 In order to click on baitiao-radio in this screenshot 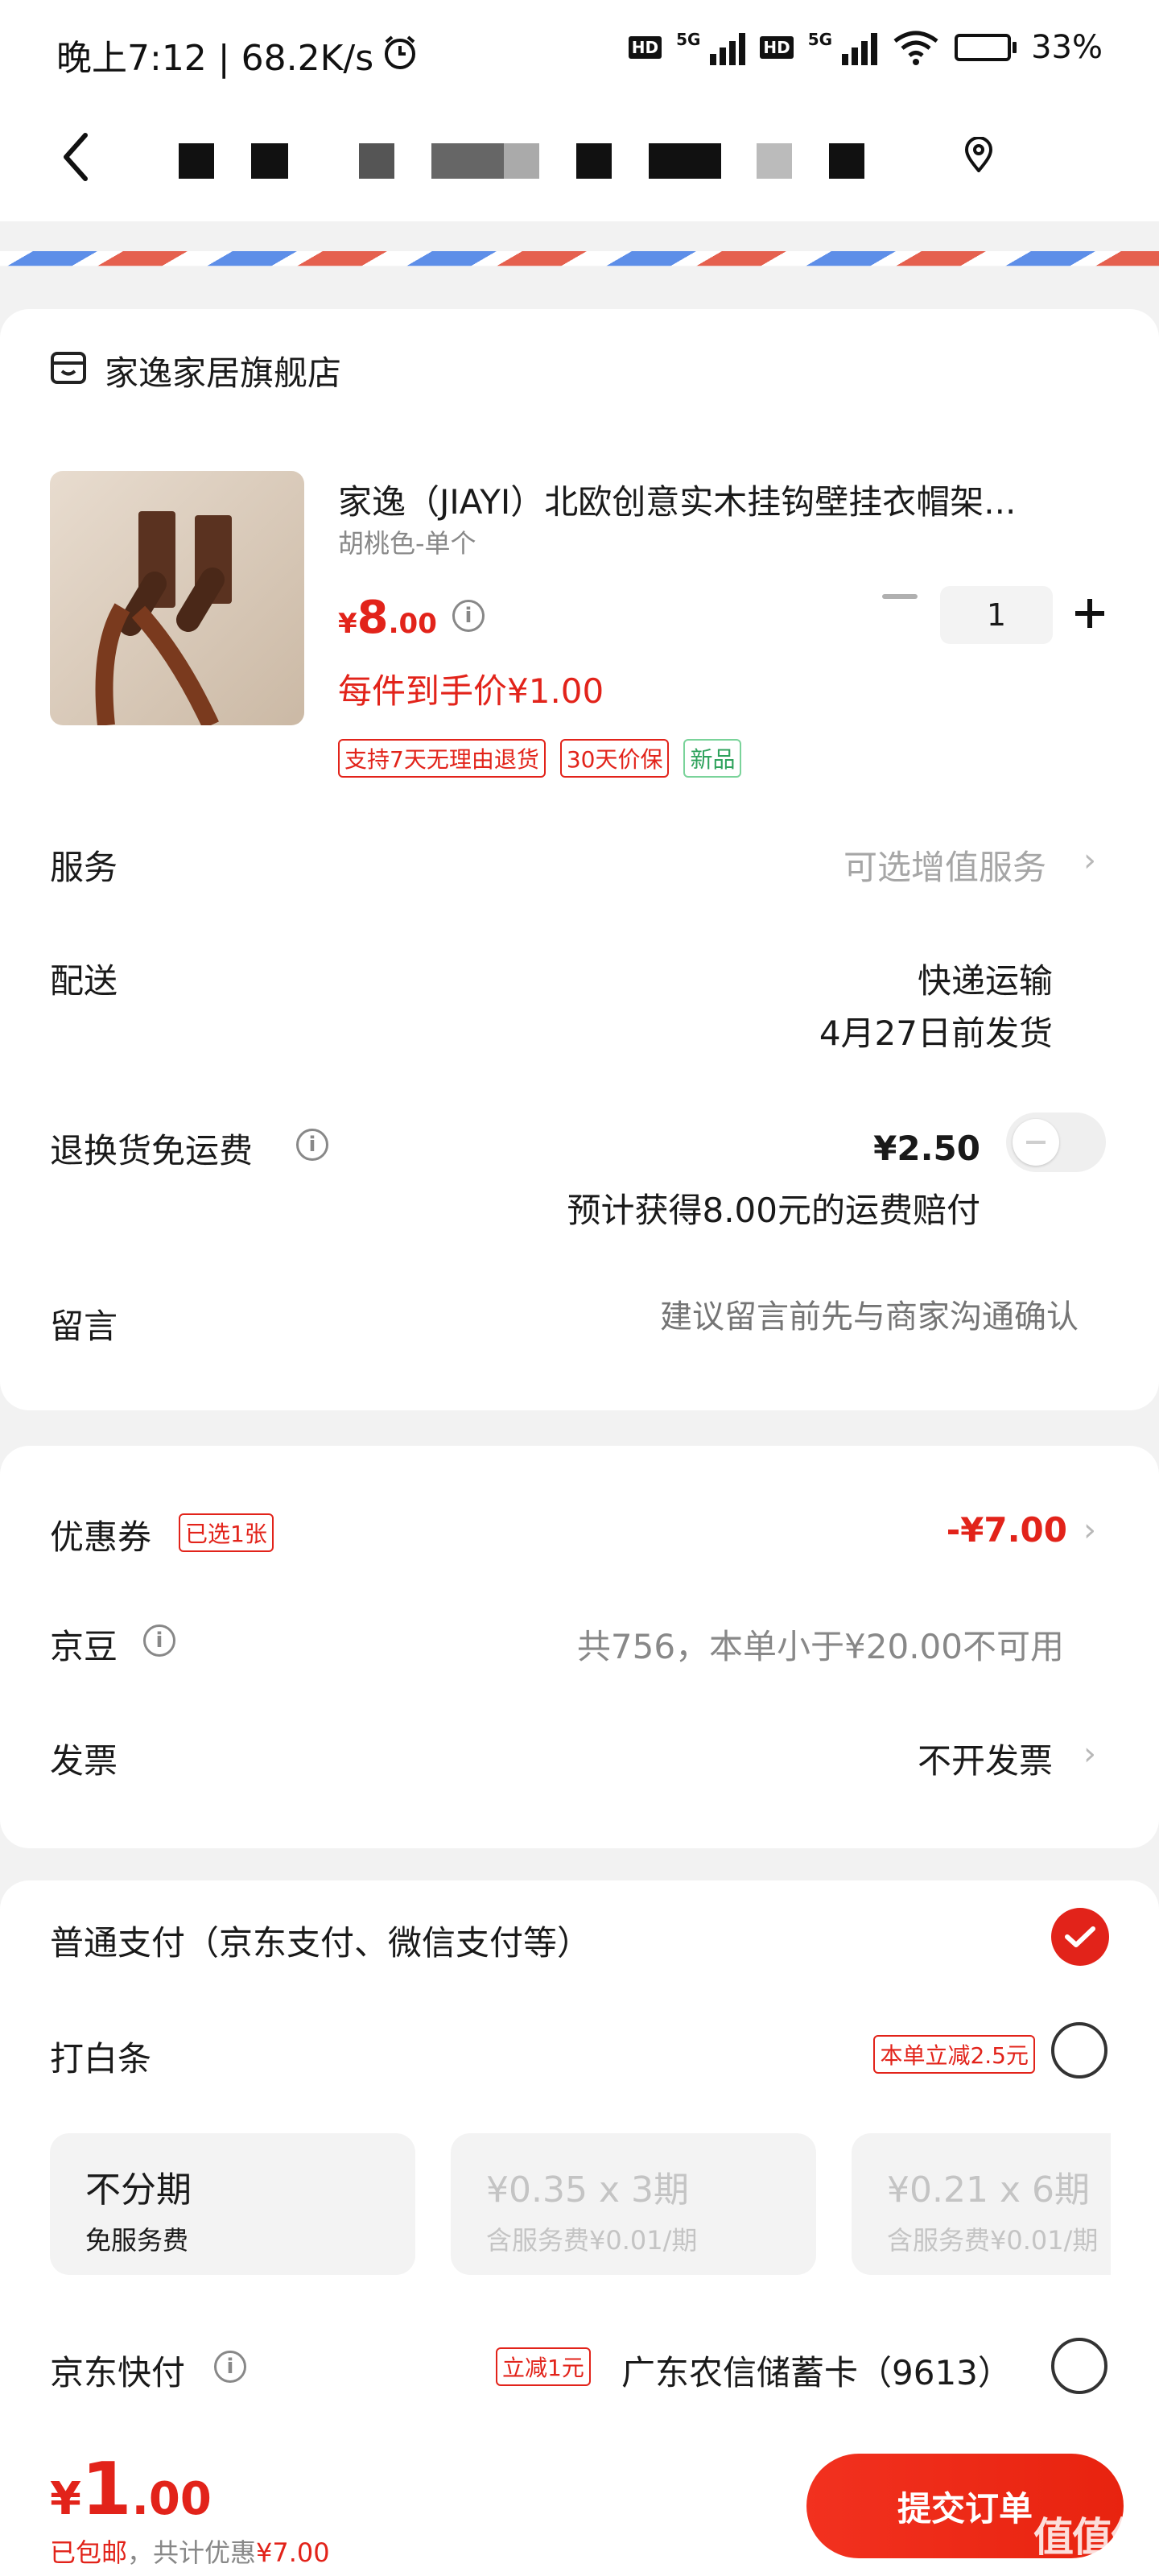, I will do `click(1079, 2050)`.